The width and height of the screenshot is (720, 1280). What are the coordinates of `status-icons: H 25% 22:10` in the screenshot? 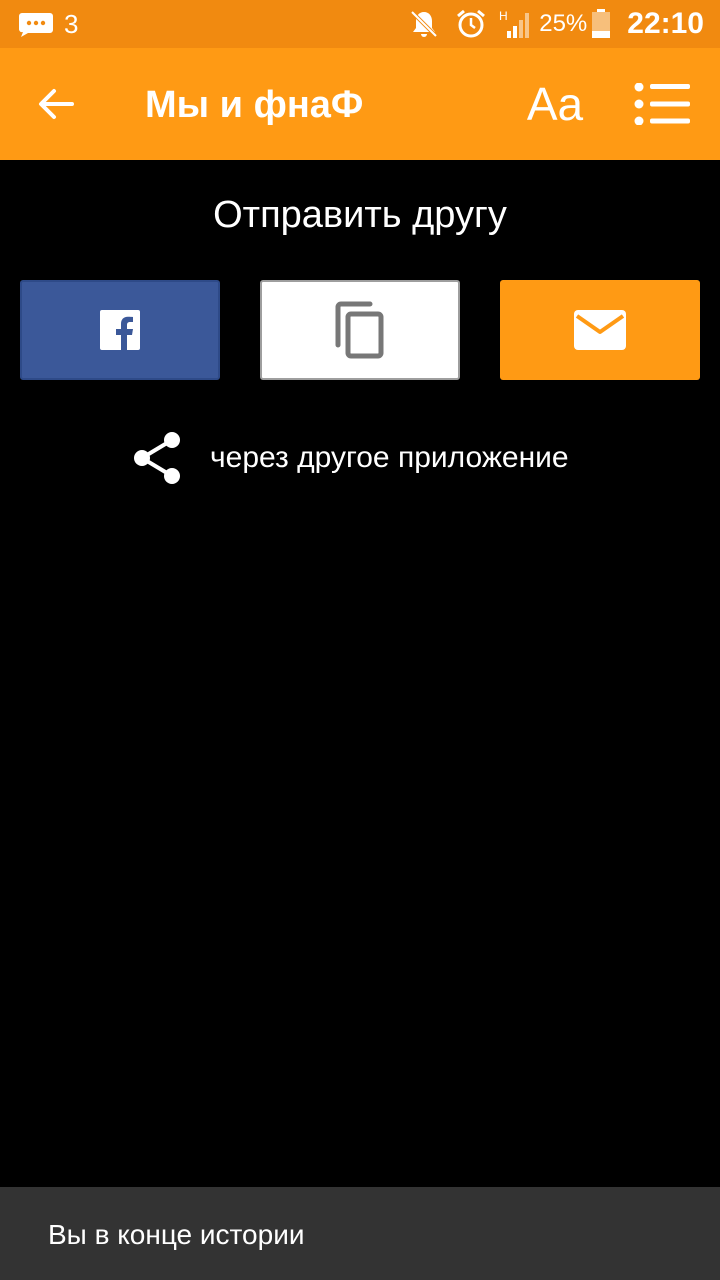 It's located at (556, 24).